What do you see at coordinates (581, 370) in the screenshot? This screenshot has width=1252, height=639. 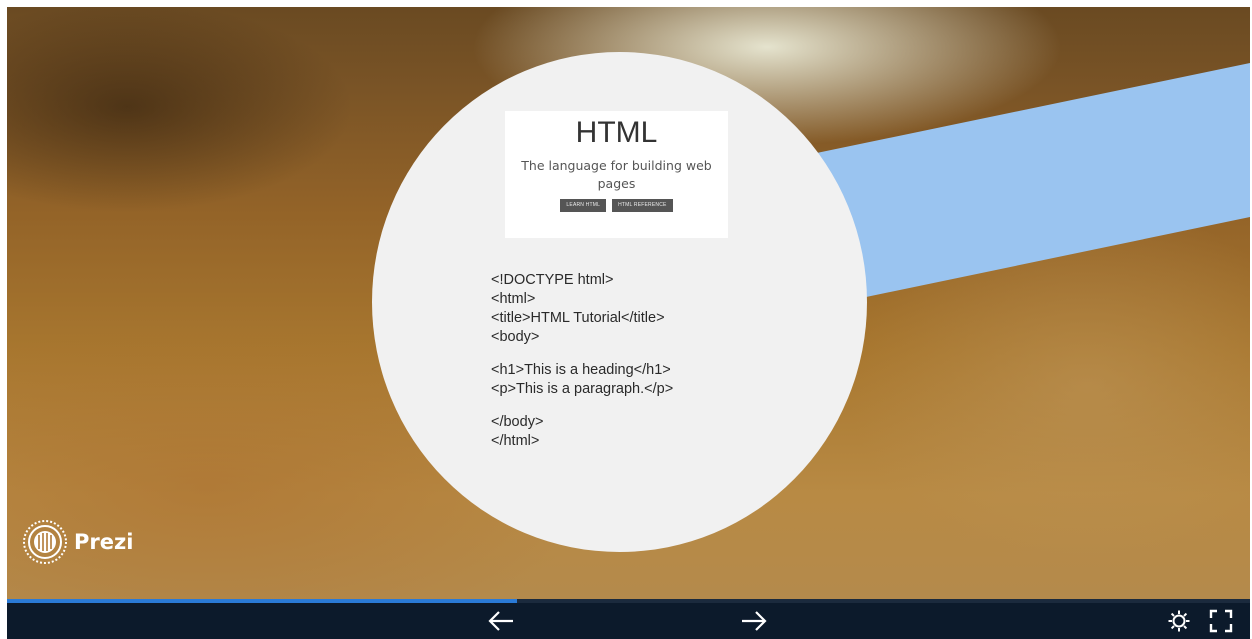 I see `code-line: <h1>This is a heading</h1>` at bounding box center [581, 370].